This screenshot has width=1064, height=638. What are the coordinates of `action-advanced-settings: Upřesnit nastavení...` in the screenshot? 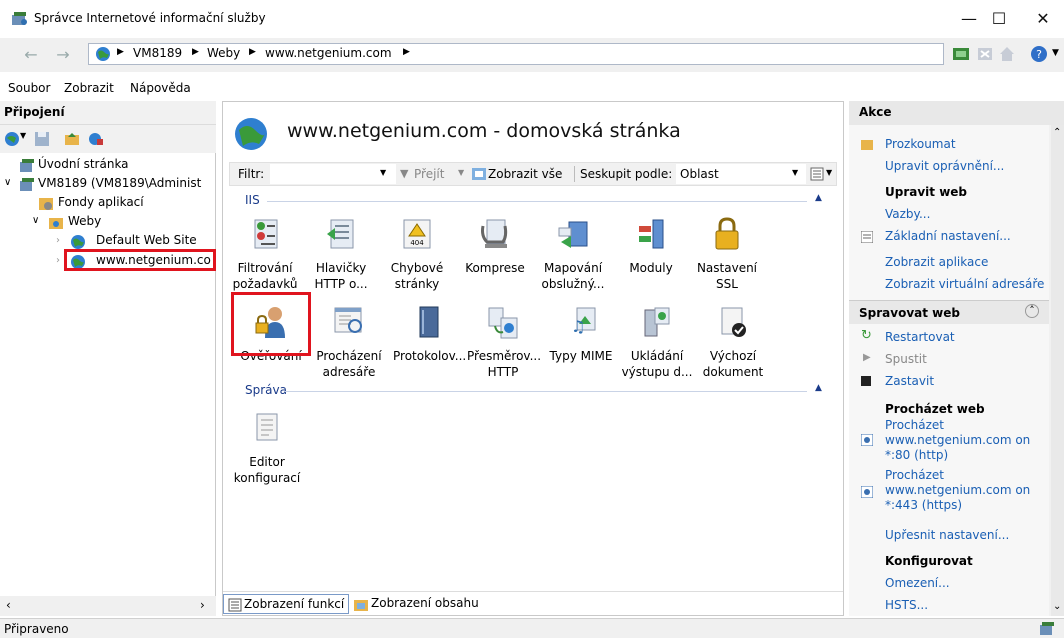 It's located at (947, 535).